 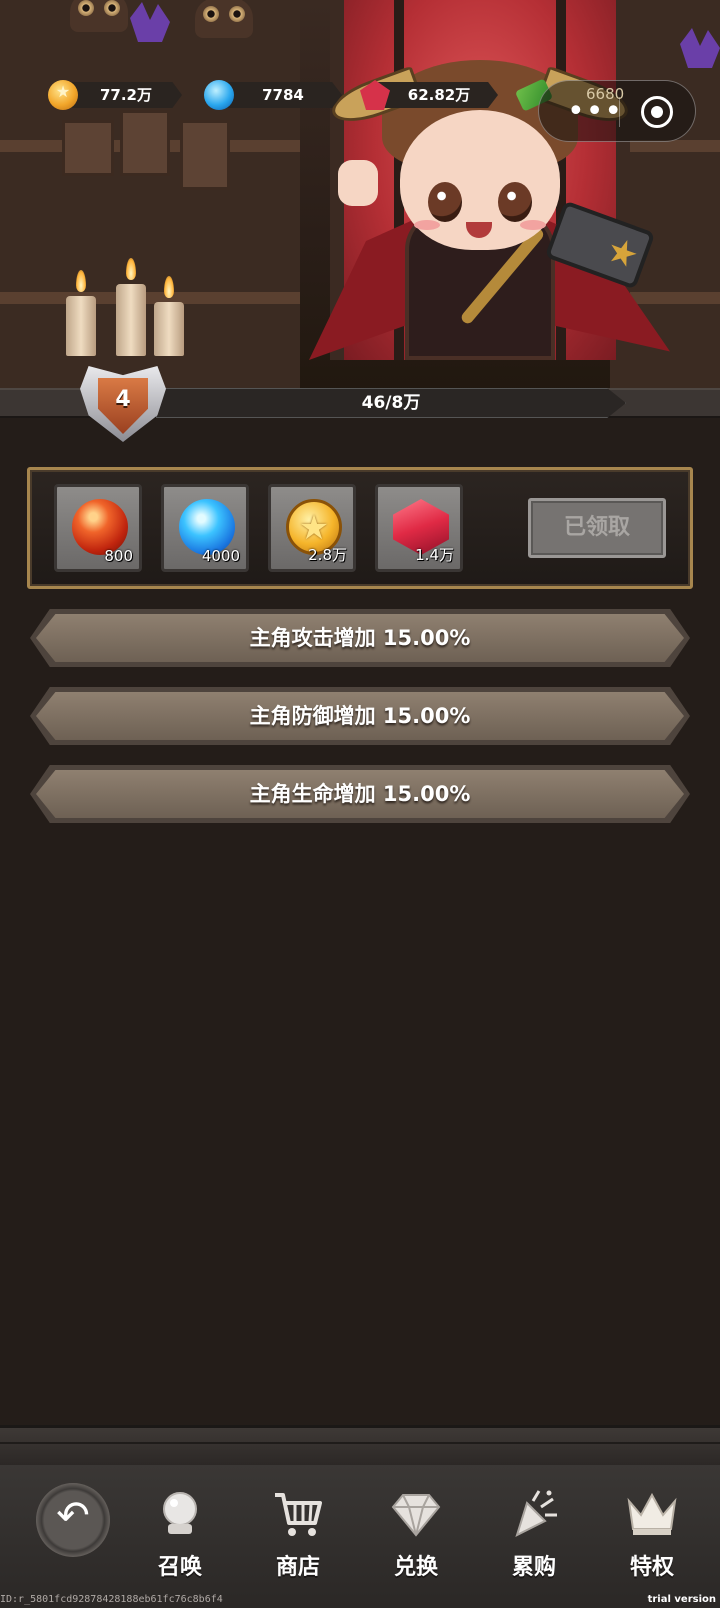 What do you see at coordinates (283, 95) in the screenshot?
I see `blue-orb-amount: 7784` at bounding box center [283, 95].